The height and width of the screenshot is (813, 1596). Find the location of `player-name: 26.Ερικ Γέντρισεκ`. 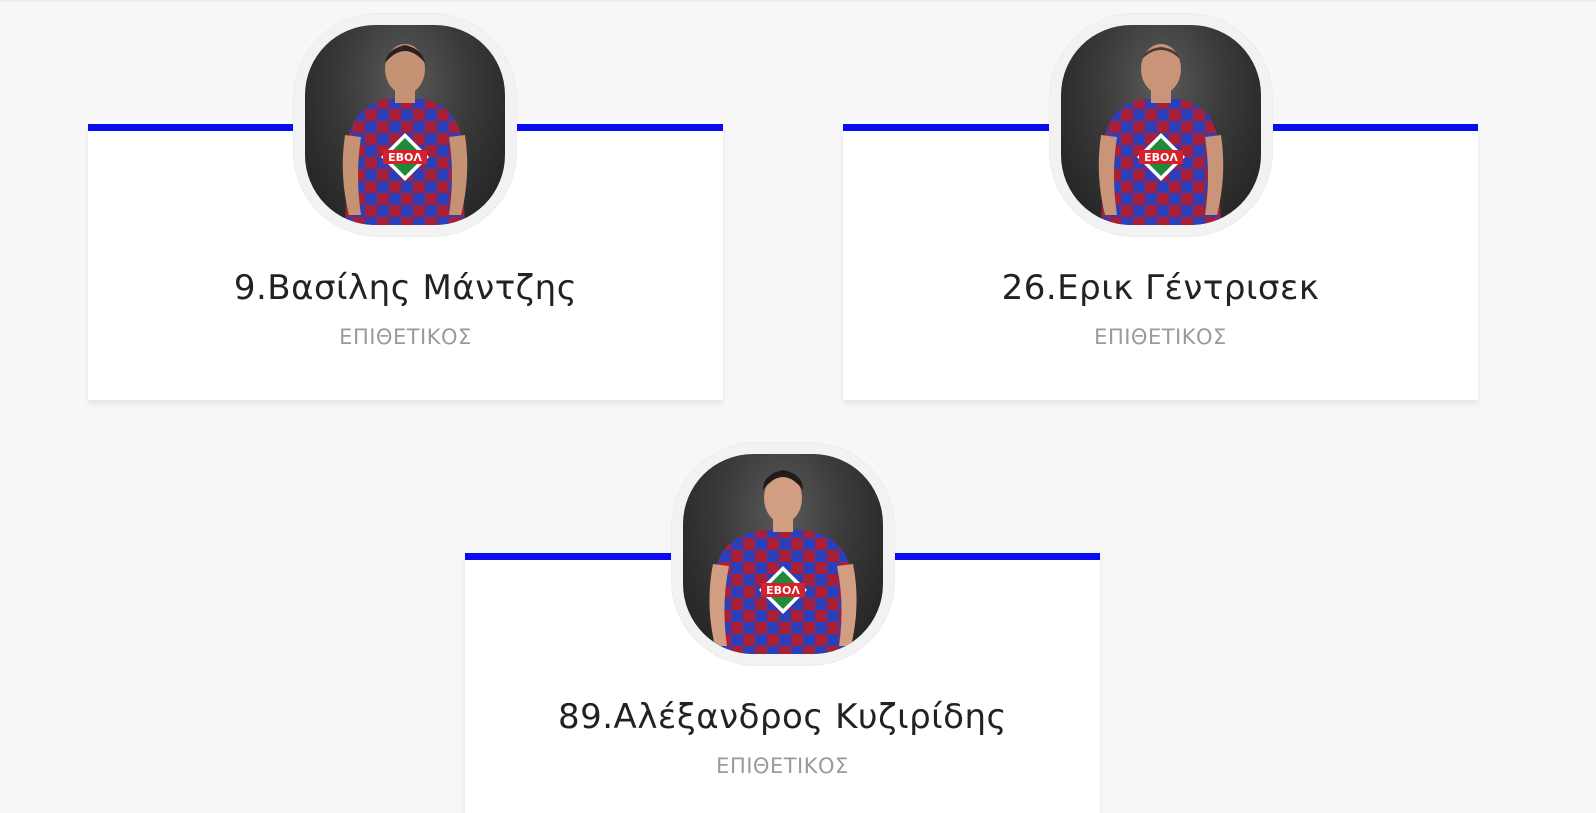

player-name: 26.Ερικ Γέντρισεκ is located at coordinates (1160, 288).